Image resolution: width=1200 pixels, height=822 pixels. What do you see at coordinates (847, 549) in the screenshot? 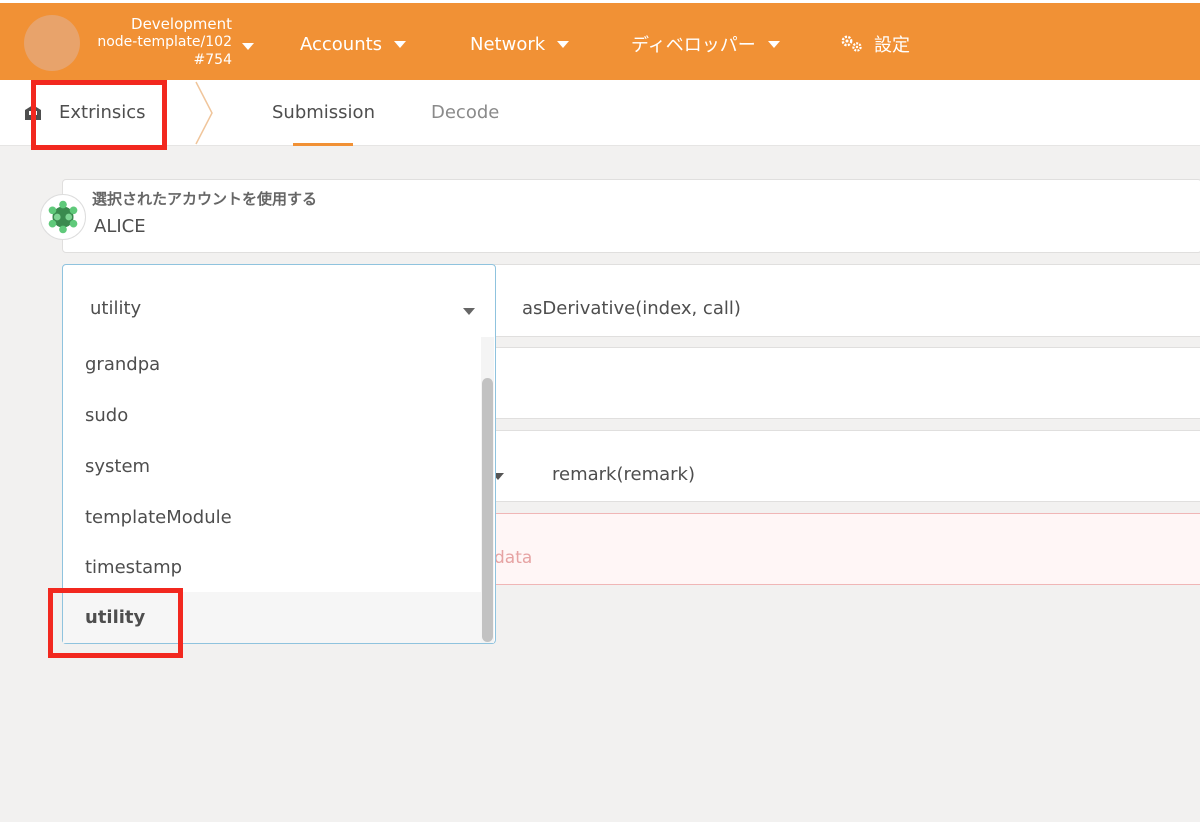
I see `remark-input` at bounding box center [847, 549].